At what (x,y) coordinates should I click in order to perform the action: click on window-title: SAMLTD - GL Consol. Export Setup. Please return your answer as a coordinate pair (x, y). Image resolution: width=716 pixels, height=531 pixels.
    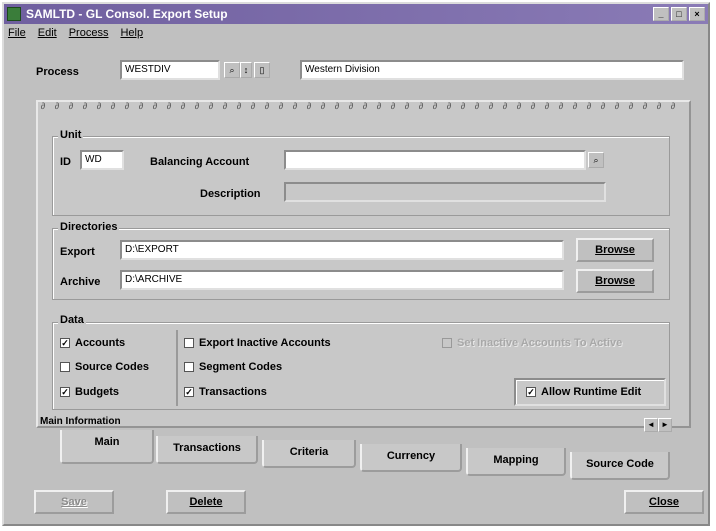
    Looking at the image, I should click on (127, 14).